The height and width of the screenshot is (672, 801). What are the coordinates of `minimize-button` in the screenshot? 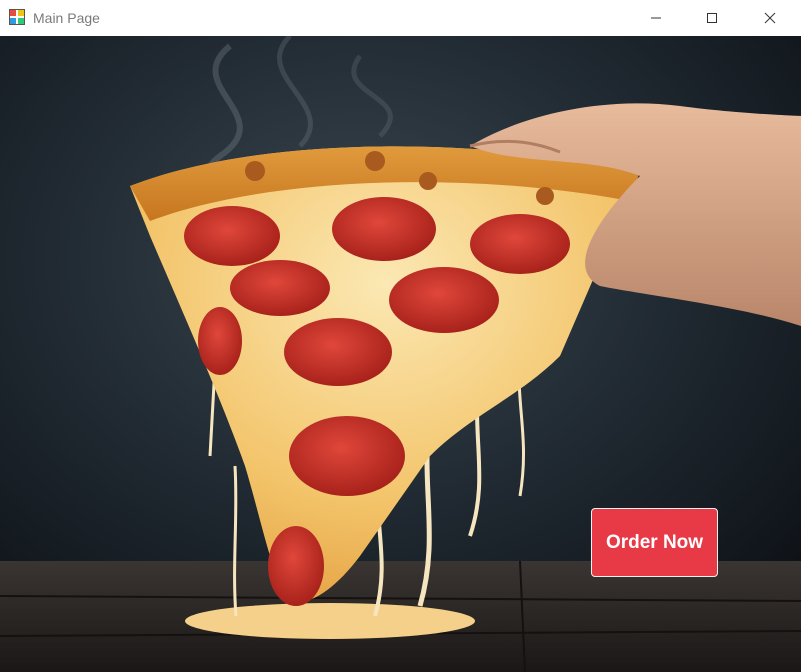 It's located at (656, 18).